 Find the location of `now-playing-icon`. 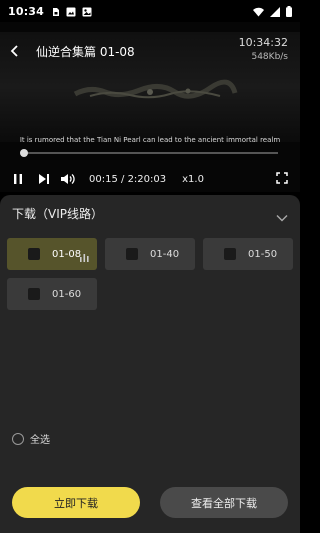

now-playing-icon is located at coordinates (84, 256).